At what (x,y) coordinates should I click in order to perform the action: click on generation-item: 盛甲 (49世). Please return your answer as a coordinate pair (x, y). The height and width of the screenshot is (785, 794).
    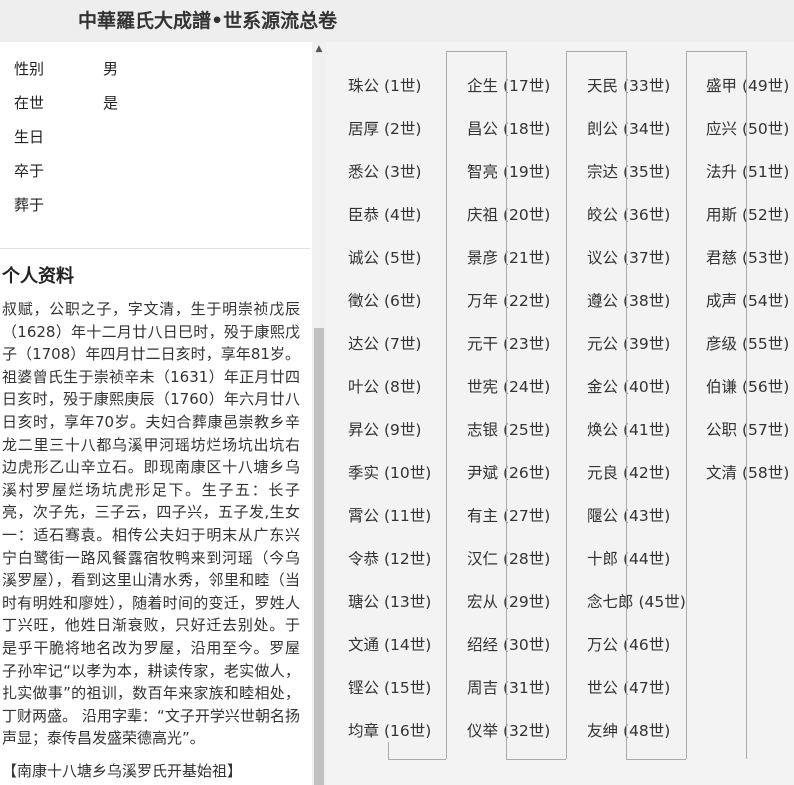
    Looking at the image, I should click on (747, 85).